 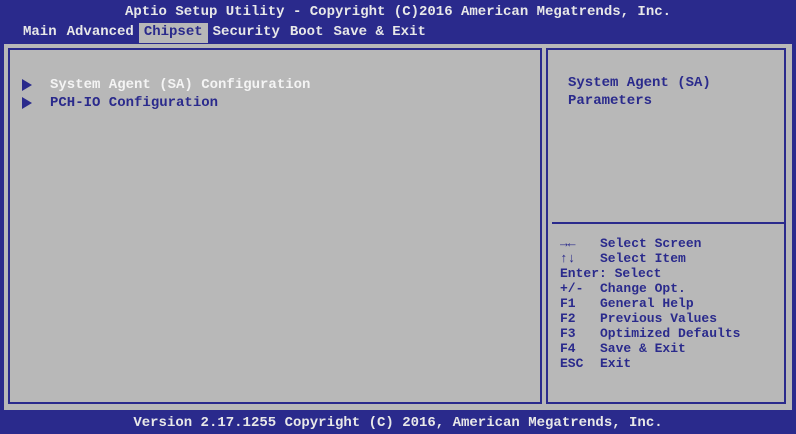 I want to click on key-name: F1, so click(x=568, y=303).